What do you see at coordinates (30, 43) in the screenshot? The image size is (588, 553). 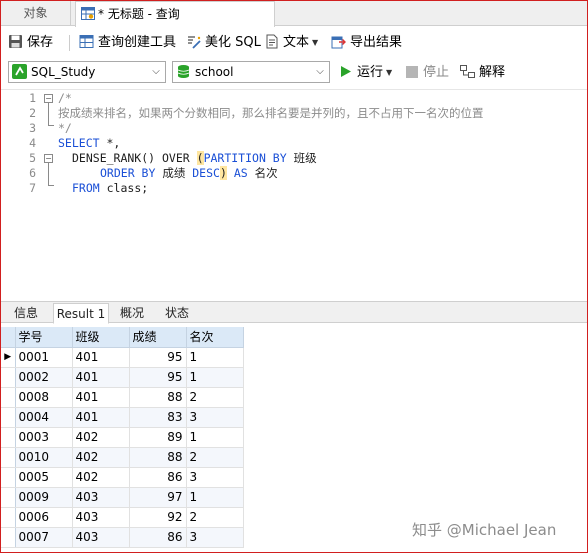 I see `save-button: 保存` at bounding box center [30, 43].